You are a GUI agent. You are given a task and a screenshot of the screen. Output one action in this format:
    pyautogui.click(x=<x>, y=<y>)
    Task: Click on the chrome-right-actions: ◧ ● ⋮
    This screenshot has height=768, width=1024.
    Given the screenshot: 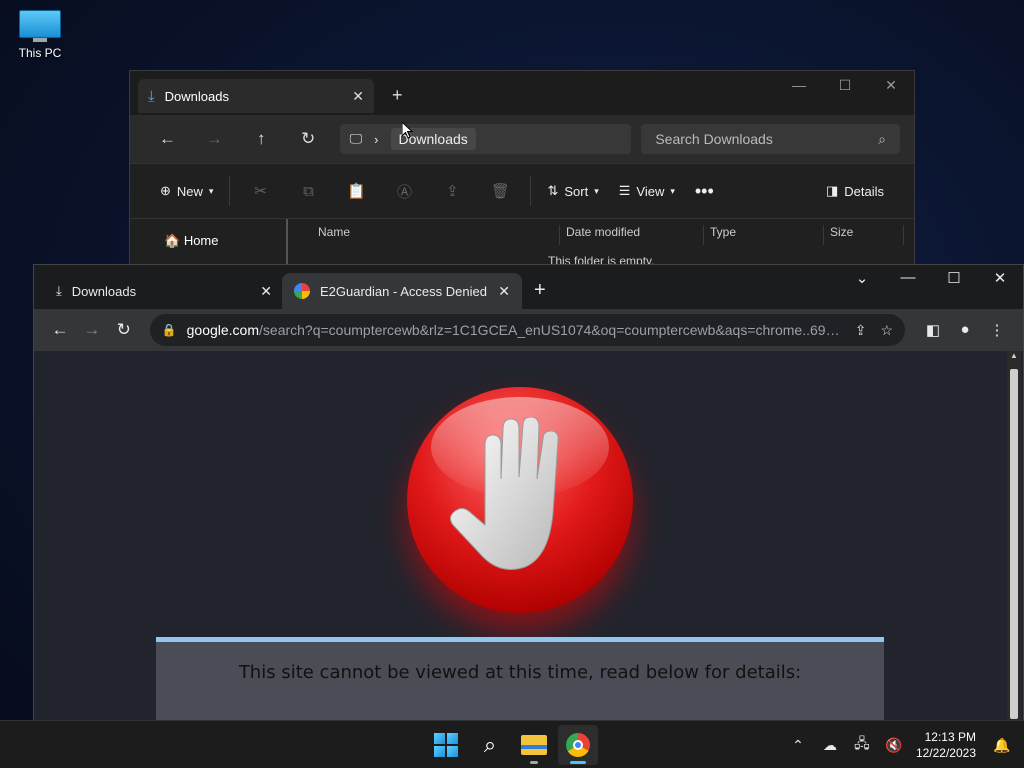 What is the action you would take?
    pyautogui.click(x=965, y=330)
    